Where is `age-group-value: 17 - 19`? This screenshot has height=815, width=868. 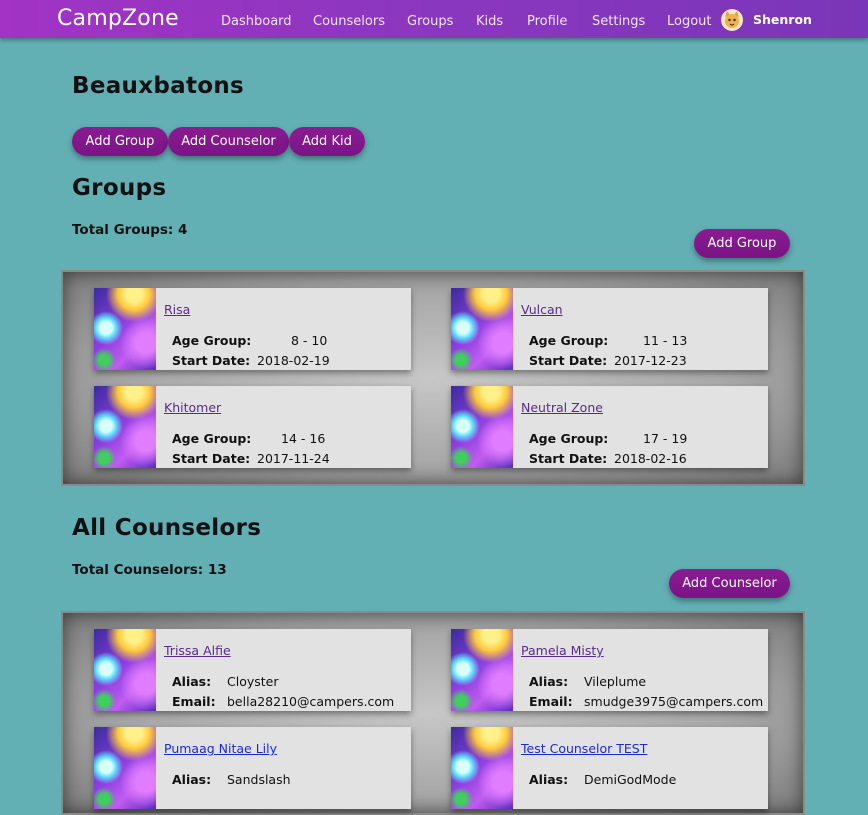 age-group-value: 17 - 19 is located at coordinates (665, 438).